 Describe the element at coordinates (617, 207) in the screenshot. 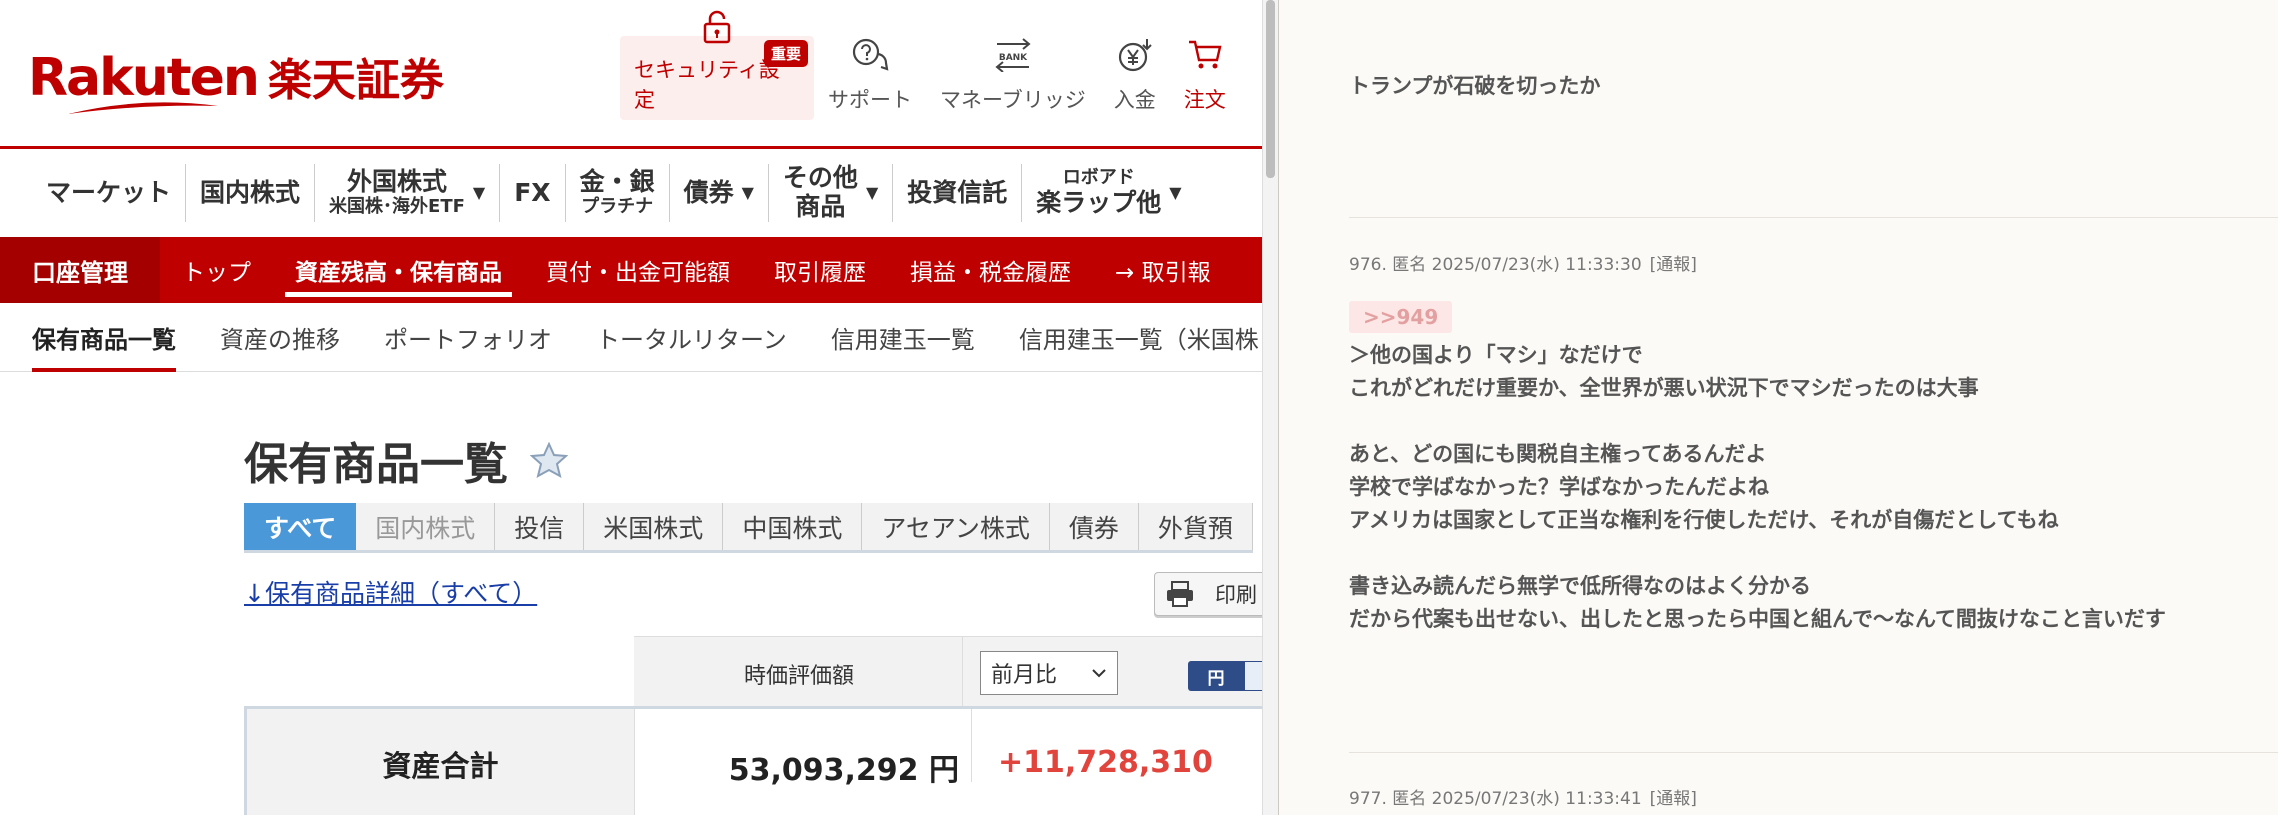

I see `nav-gold-silver-sub: プラチナ` at that location.